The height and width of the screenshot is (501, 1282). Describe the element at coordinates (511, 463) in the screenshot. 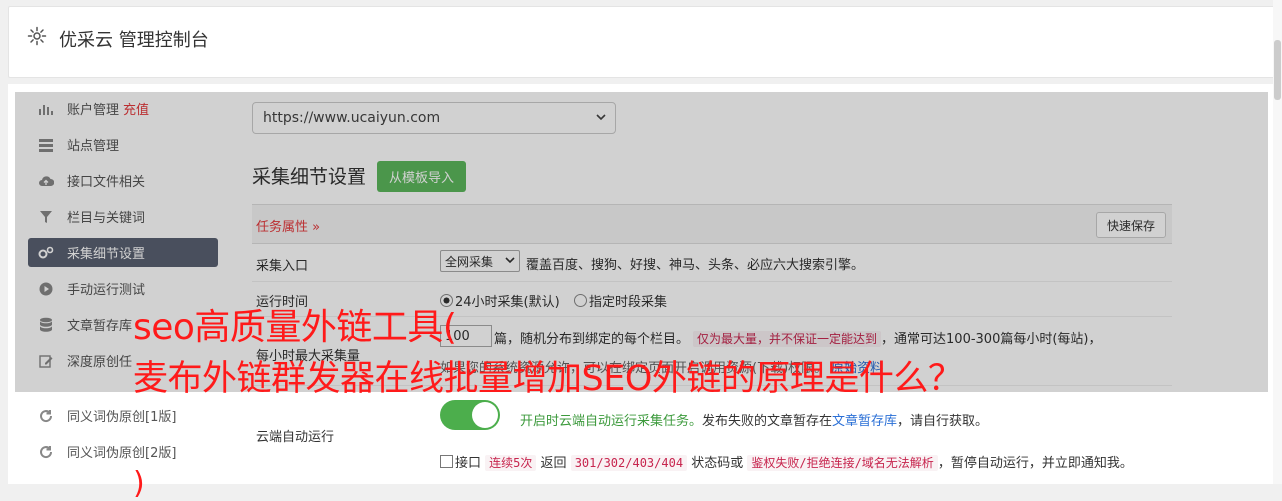

I see `cb-pill1: 连续5次` at that location.